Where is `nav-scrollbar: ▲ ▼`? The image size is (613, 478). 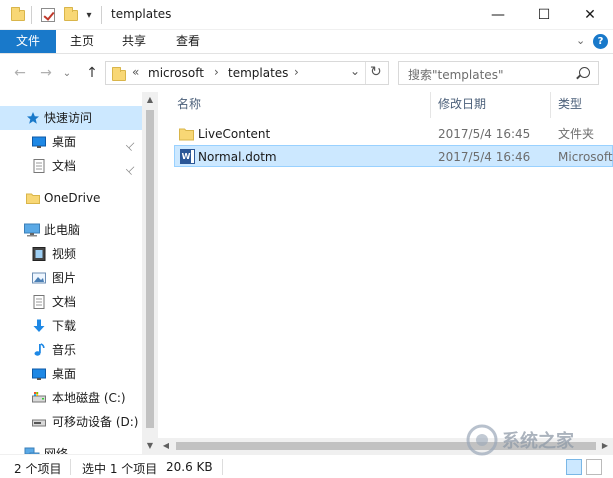
nav-scrollbar: ▲ ▼ is located at coordinates (150, 273).